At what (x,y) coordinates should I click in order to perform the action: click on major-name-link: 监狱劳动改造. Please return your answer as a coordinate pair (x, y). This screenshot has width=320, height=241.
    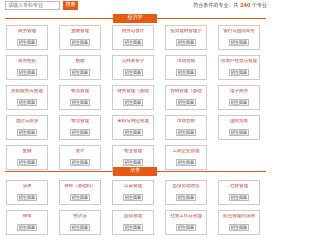
    Looking at the image, I should click on (186, 187).